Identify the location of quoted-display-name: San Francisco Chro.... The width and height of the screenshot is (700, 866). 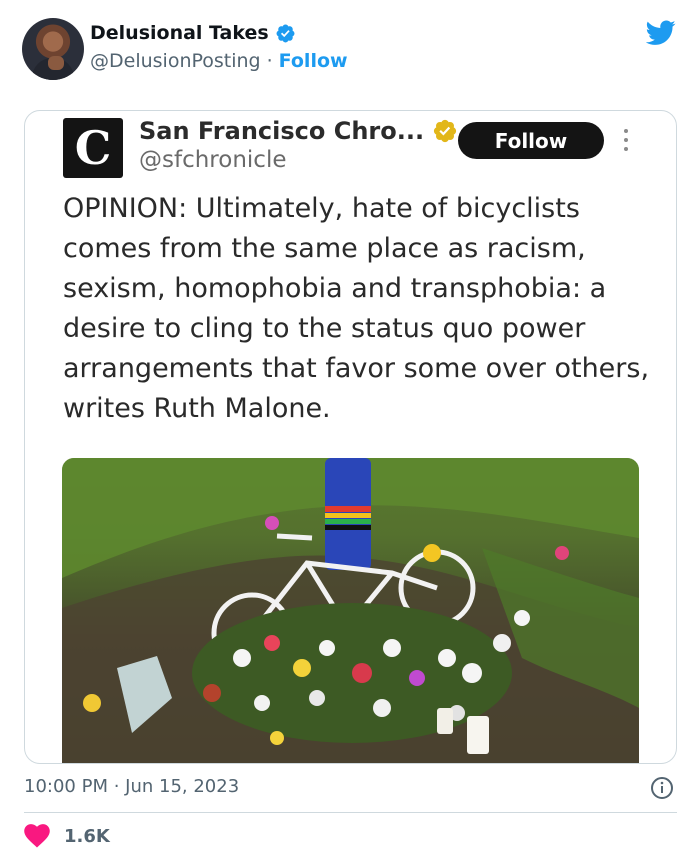
(282, 131).